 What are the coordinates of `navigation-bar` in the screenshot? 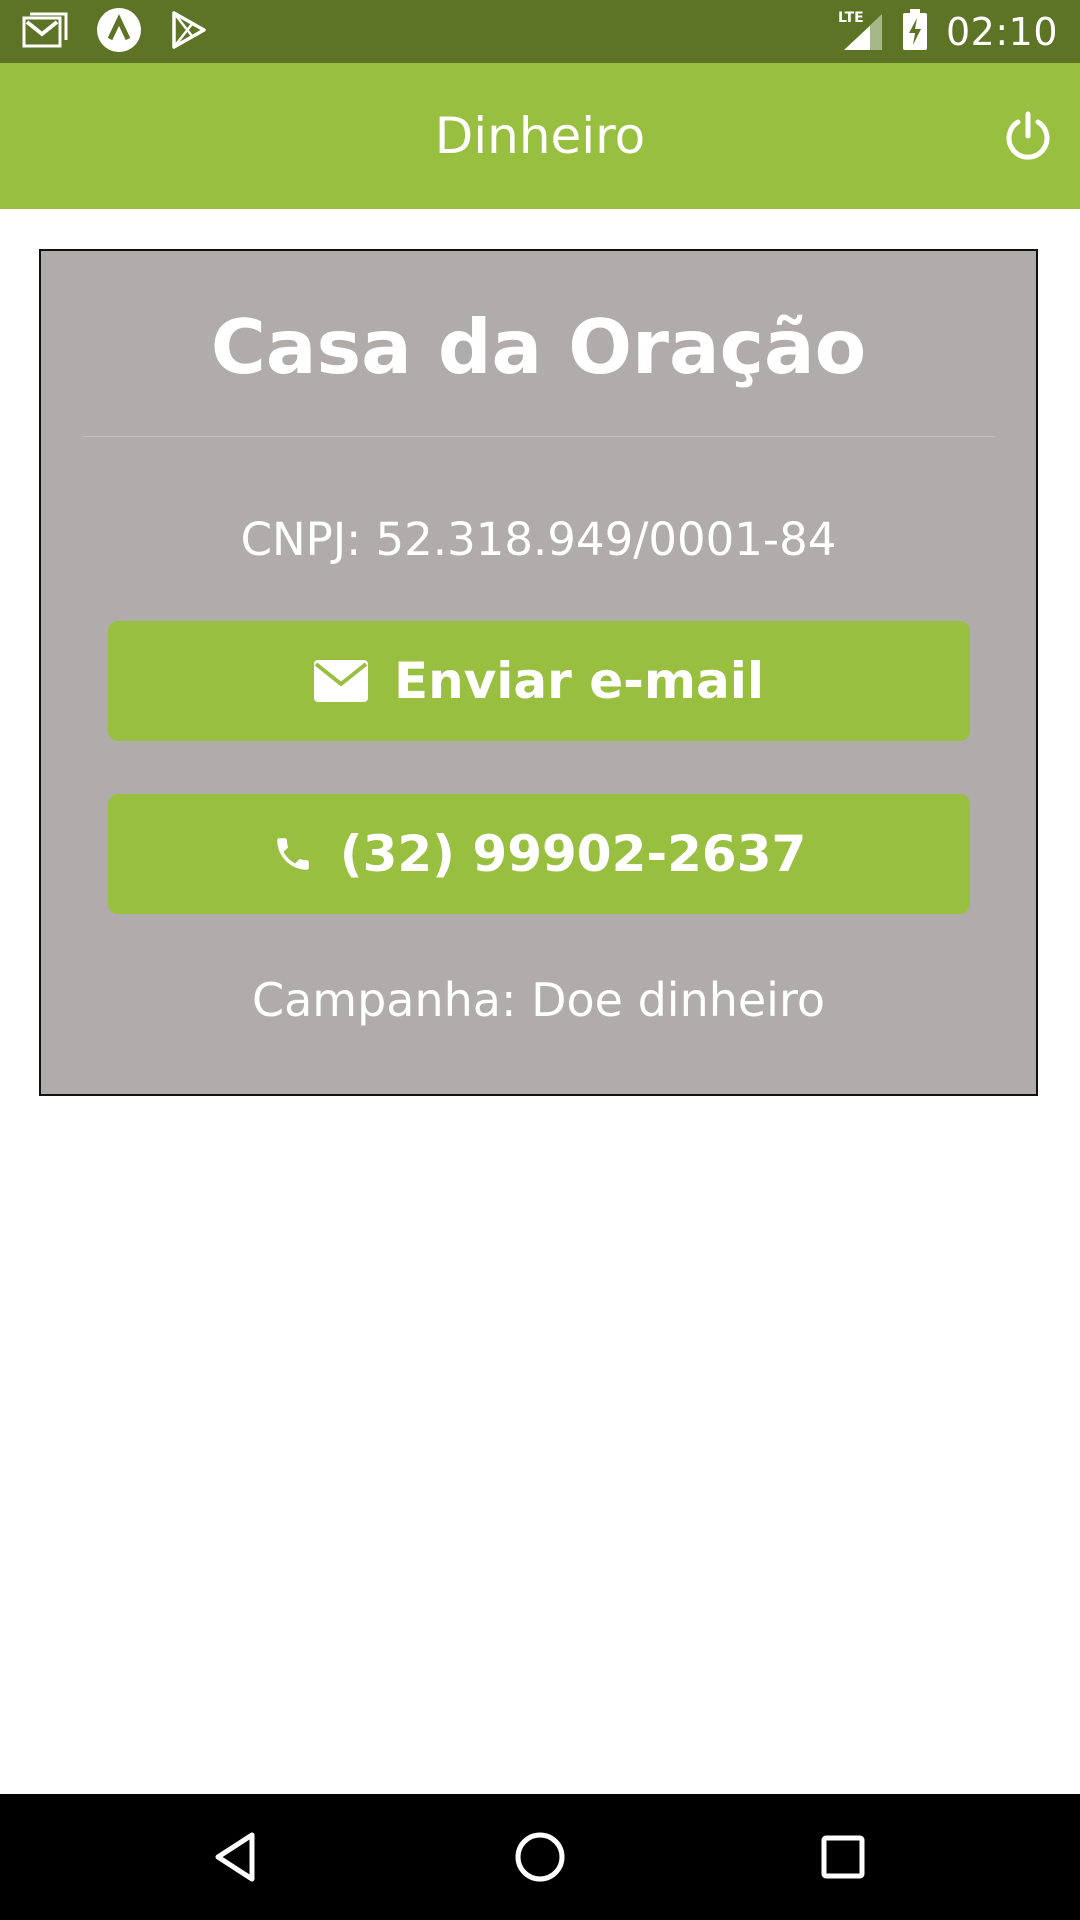 It's located at (540, 1857).